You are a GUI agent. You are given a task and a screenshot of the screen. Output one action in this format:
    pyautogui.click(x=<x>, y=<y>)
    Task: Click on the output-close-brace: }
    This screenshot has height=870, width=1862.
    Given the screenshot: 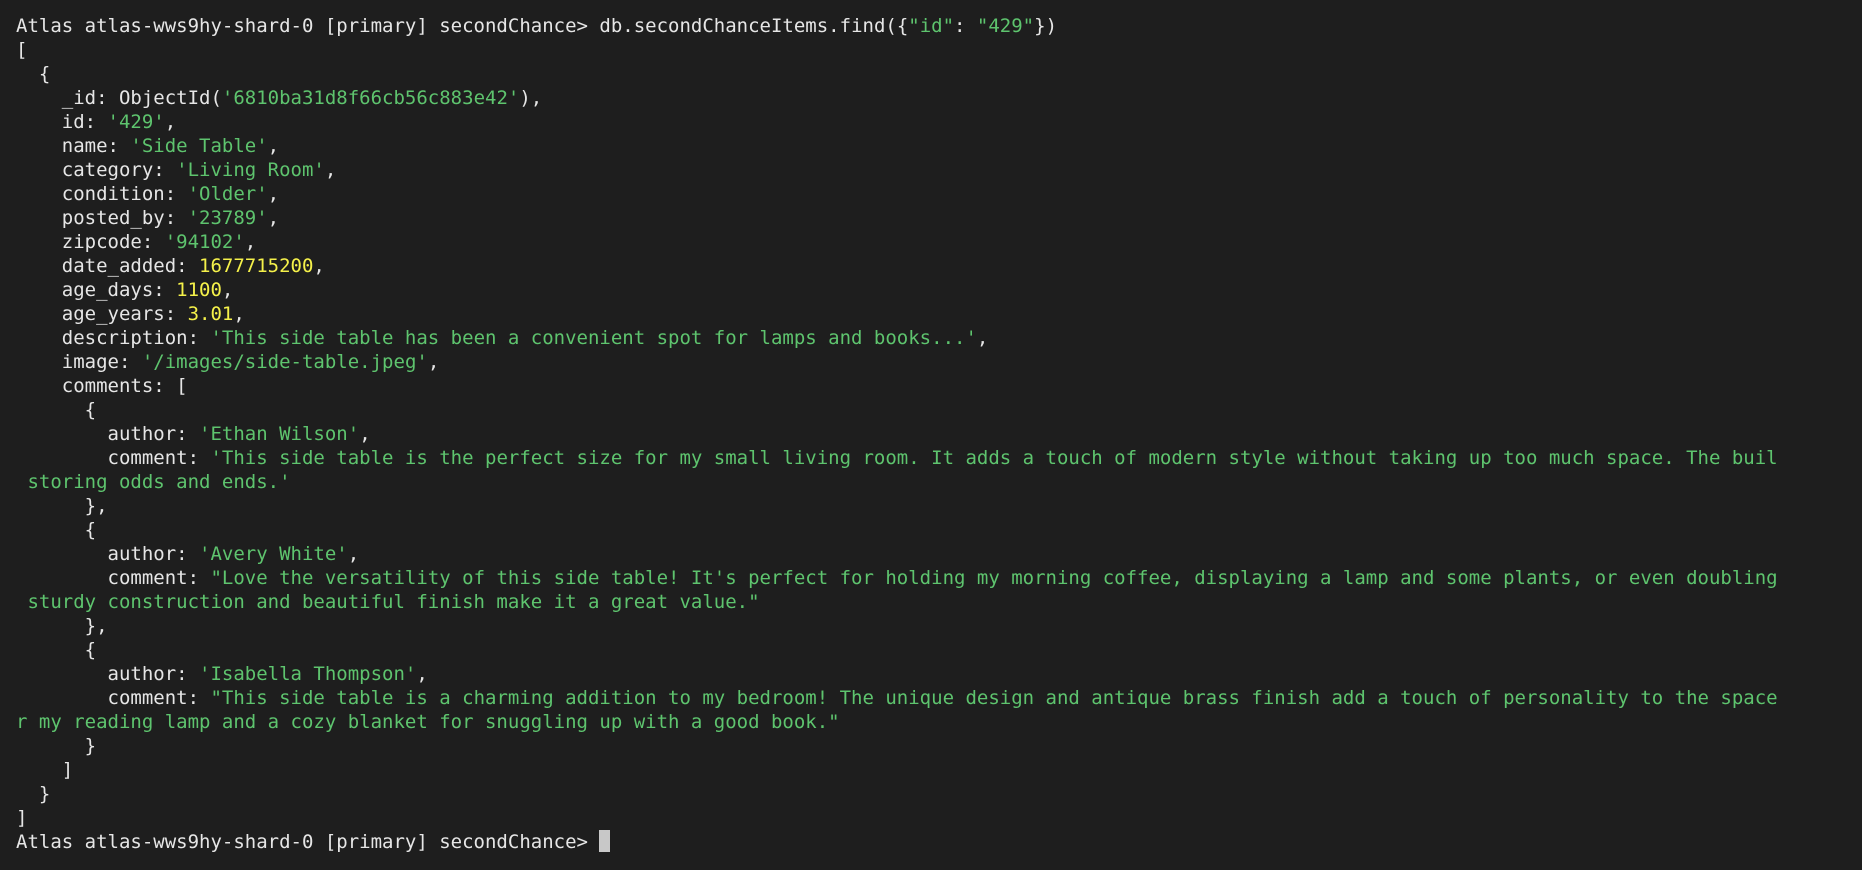 What is the action you would take?
    pyautogui.click(x=33, y=794)
    